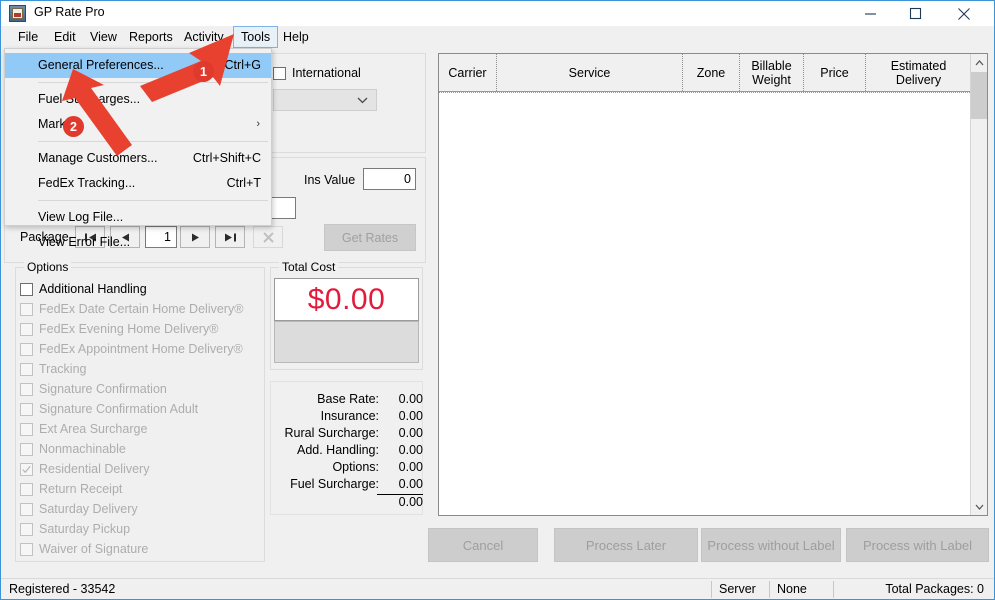 The image size is (995, 600). What do you see at coordinates (915, 13) in the screenshot?
I see `maximize-icon` at bounding box center [915, 13].